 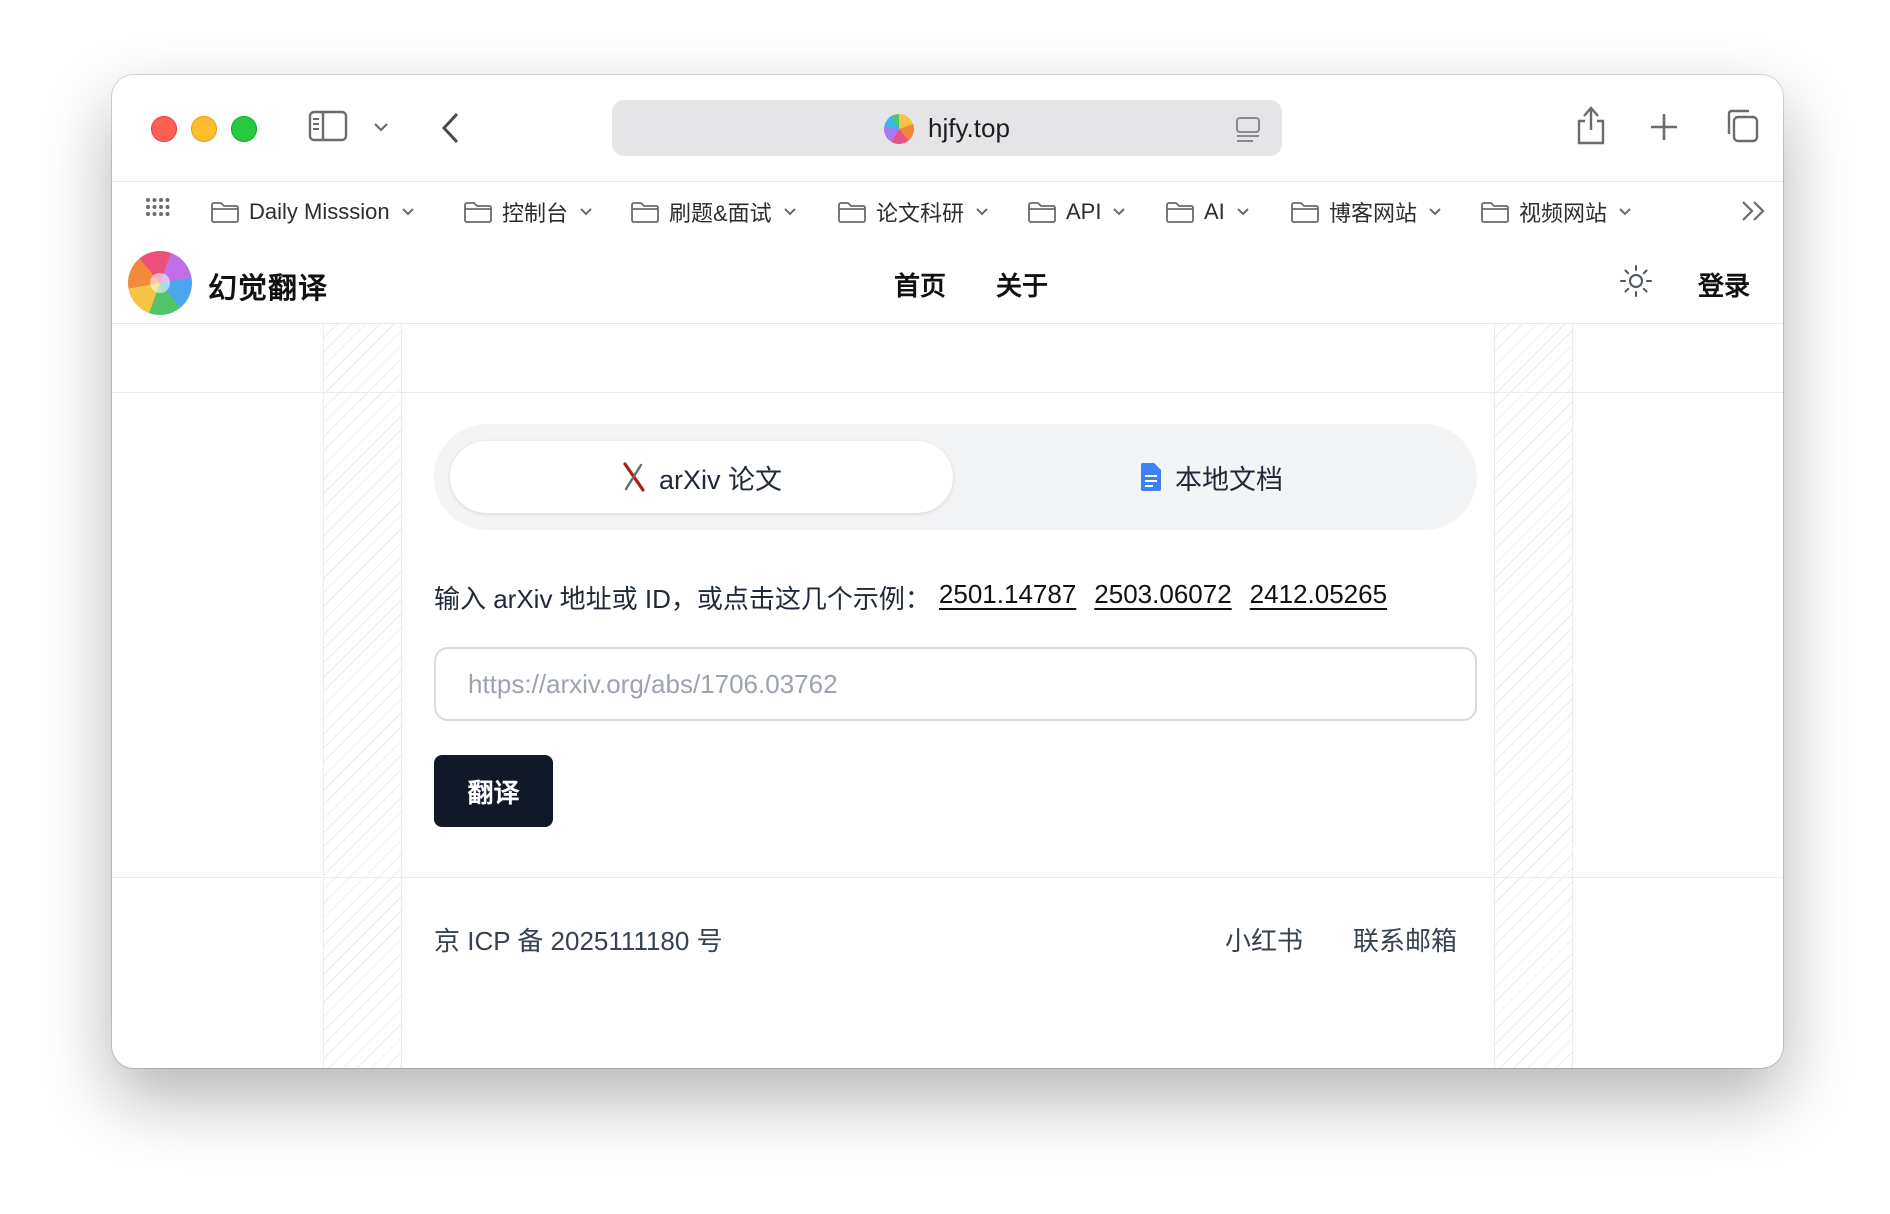 I want to click on icp-record: 京 ICP 备 2025111180 号, so click(x=578, y=941).